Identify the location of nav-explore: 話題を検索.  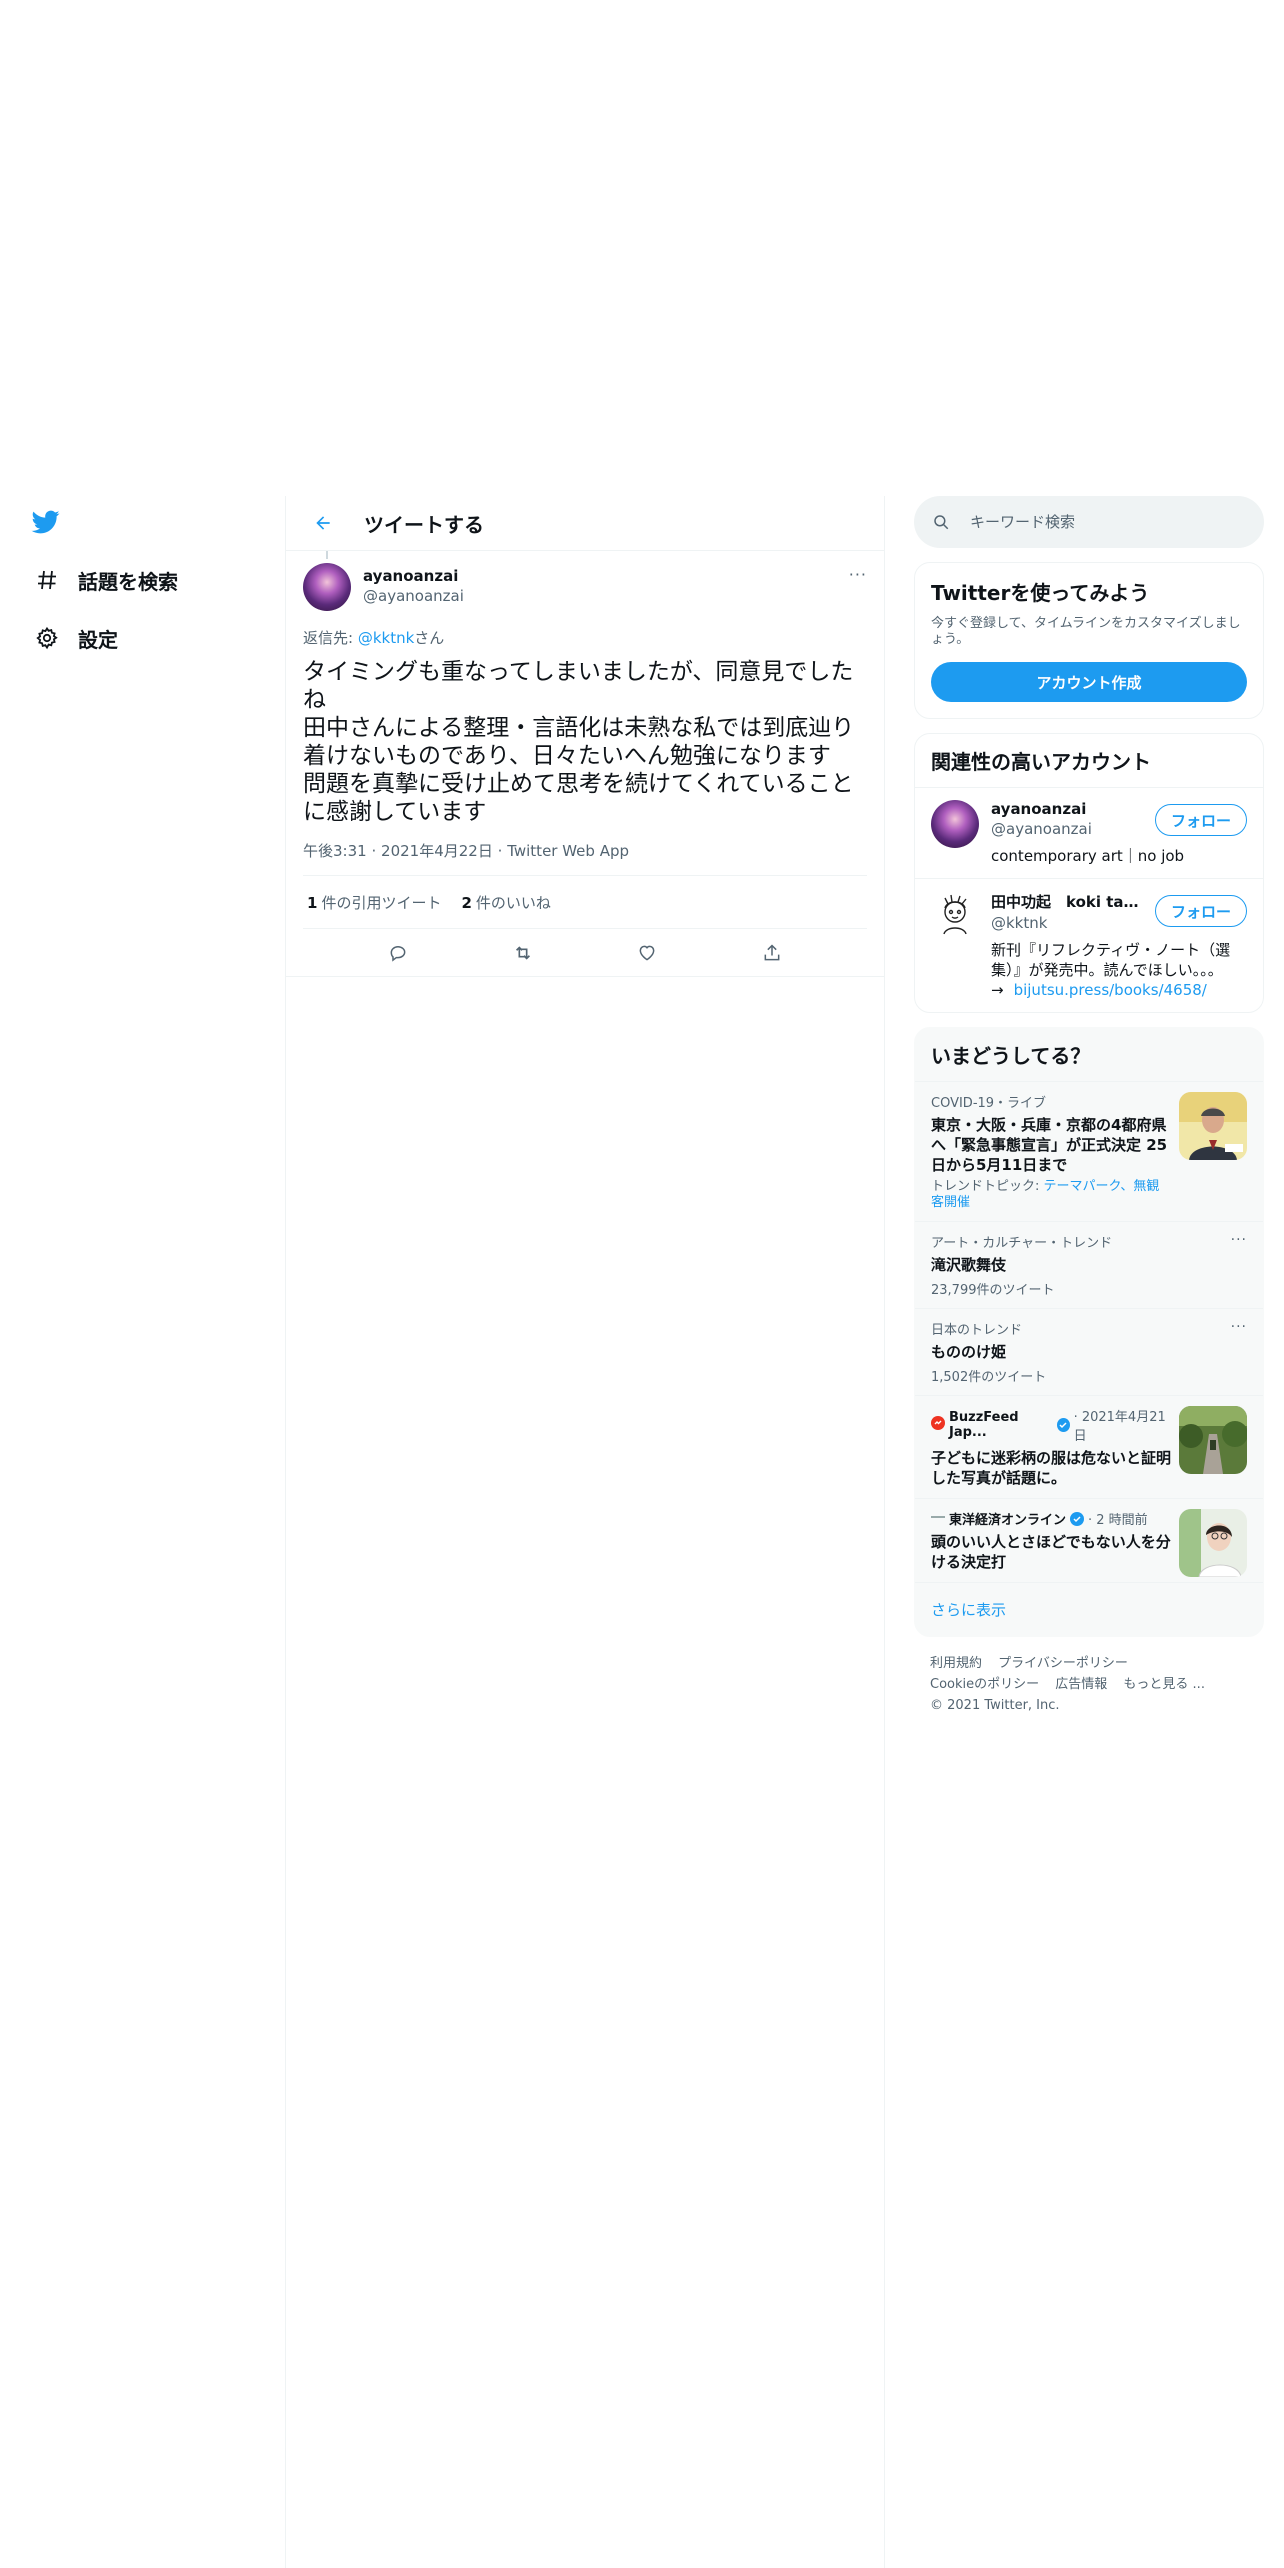
(104, 580).